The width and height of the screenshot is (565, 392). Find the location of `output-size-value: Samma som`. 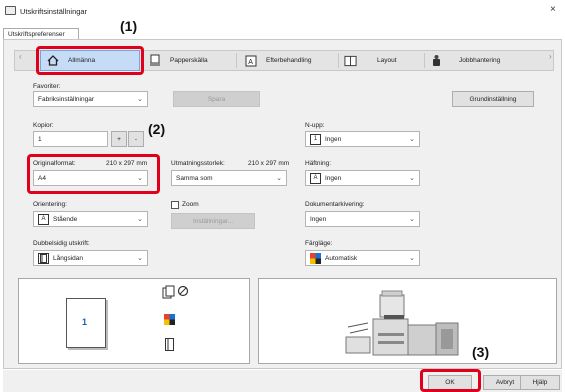

output-size-value: Samma som is located at coordinates (194, 178).